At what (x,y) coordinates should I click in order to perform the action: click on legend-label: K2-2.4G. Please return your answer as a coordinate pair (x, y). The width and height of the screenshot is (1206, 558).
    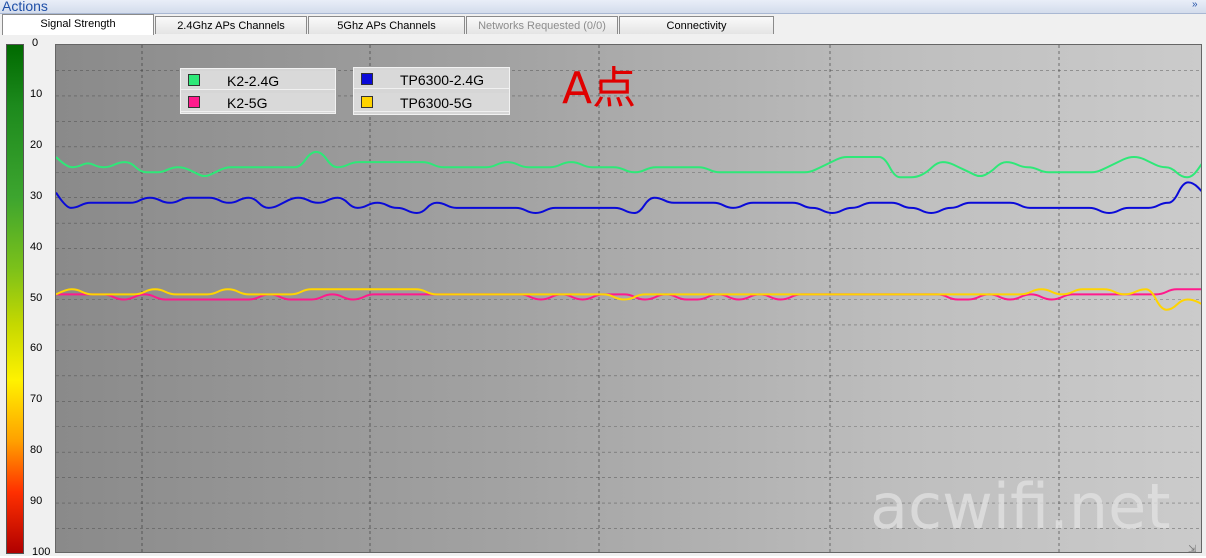
    Looking at the image, I should click on (253, 81).